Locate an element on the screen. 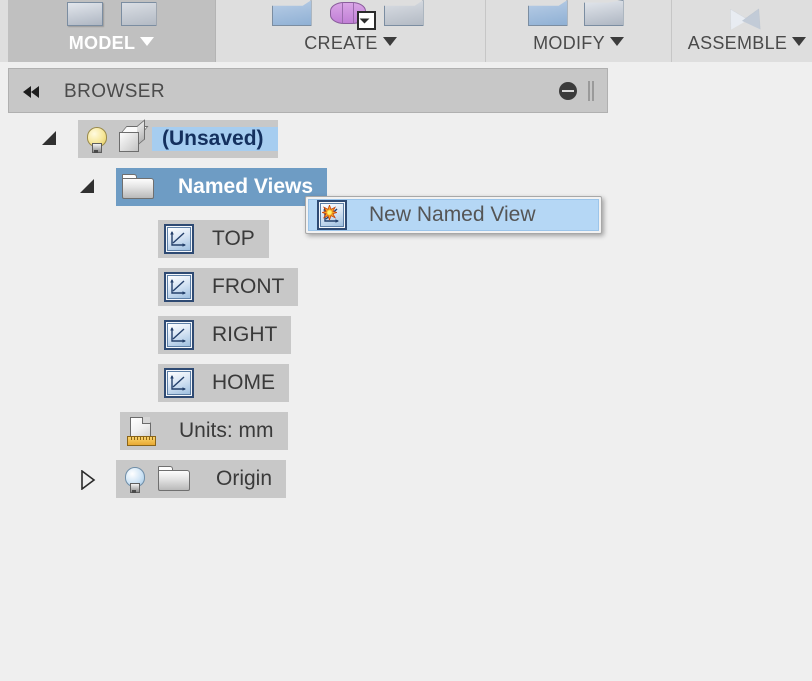 This screenshot has width=812, height=681. panel-text: CREATE is located at coordinates (341, 43).